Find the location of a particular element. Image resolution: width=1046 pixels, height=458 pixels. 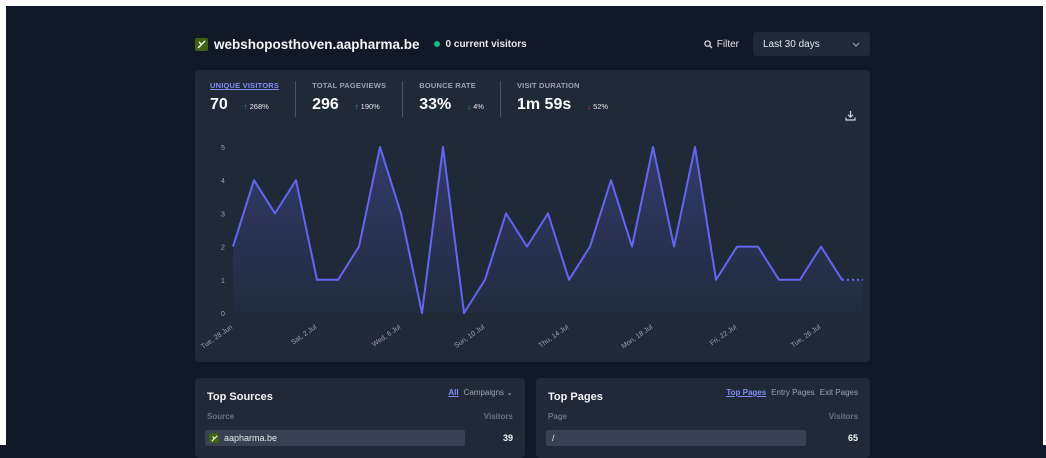

top-pages-title: Top Pages is located at coordinates (575, 397).